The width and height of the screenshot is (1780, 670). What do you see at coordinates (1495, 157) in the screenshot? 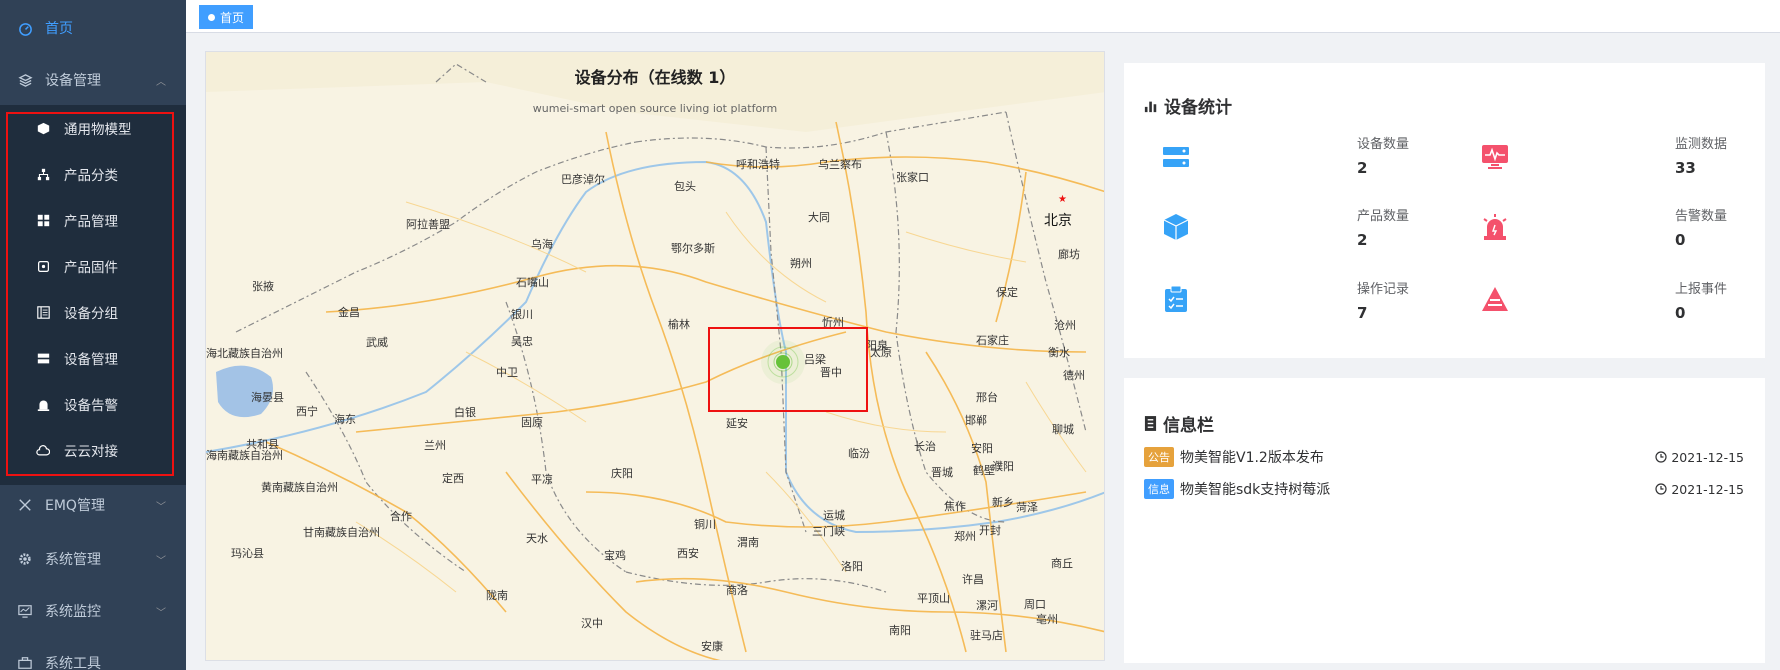
I see `monitor-pulse-icon` at bounding box center [1495, 157].